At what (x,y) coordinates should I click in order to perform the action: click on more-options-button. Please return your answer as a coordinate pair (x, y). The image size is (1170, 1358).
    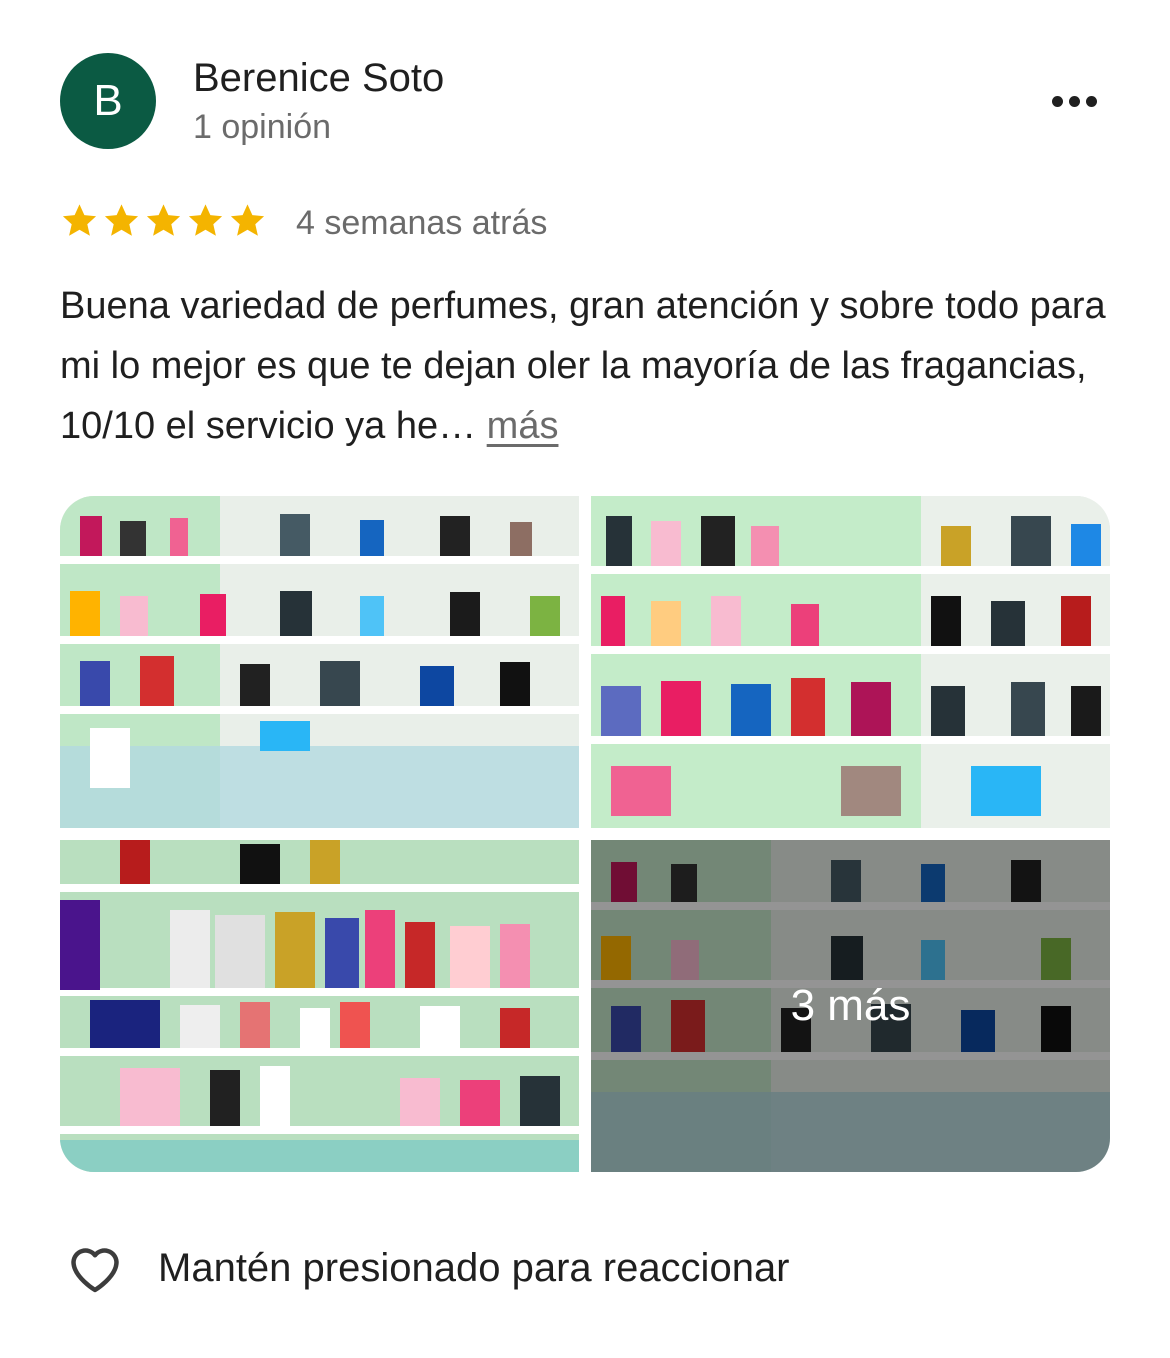
    Looking at the image, I should click on (1074, 101).